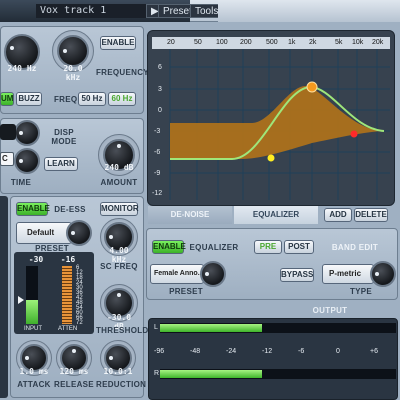 The image size is (400, 400). I want to click on learn-button: LEARN, so click(61, 164).